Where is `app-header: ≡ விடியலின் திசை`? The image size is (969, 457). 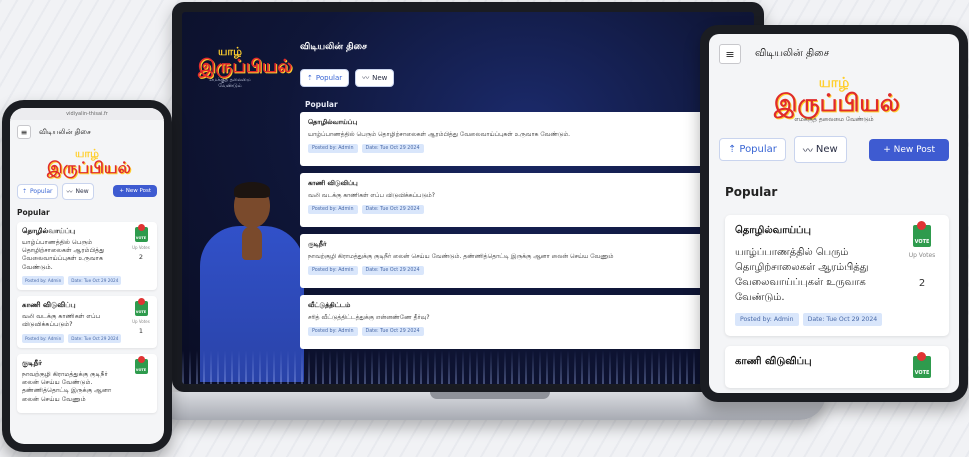
app-header: ≡ விடியலின் திசை is located at coordinates (87, 132).